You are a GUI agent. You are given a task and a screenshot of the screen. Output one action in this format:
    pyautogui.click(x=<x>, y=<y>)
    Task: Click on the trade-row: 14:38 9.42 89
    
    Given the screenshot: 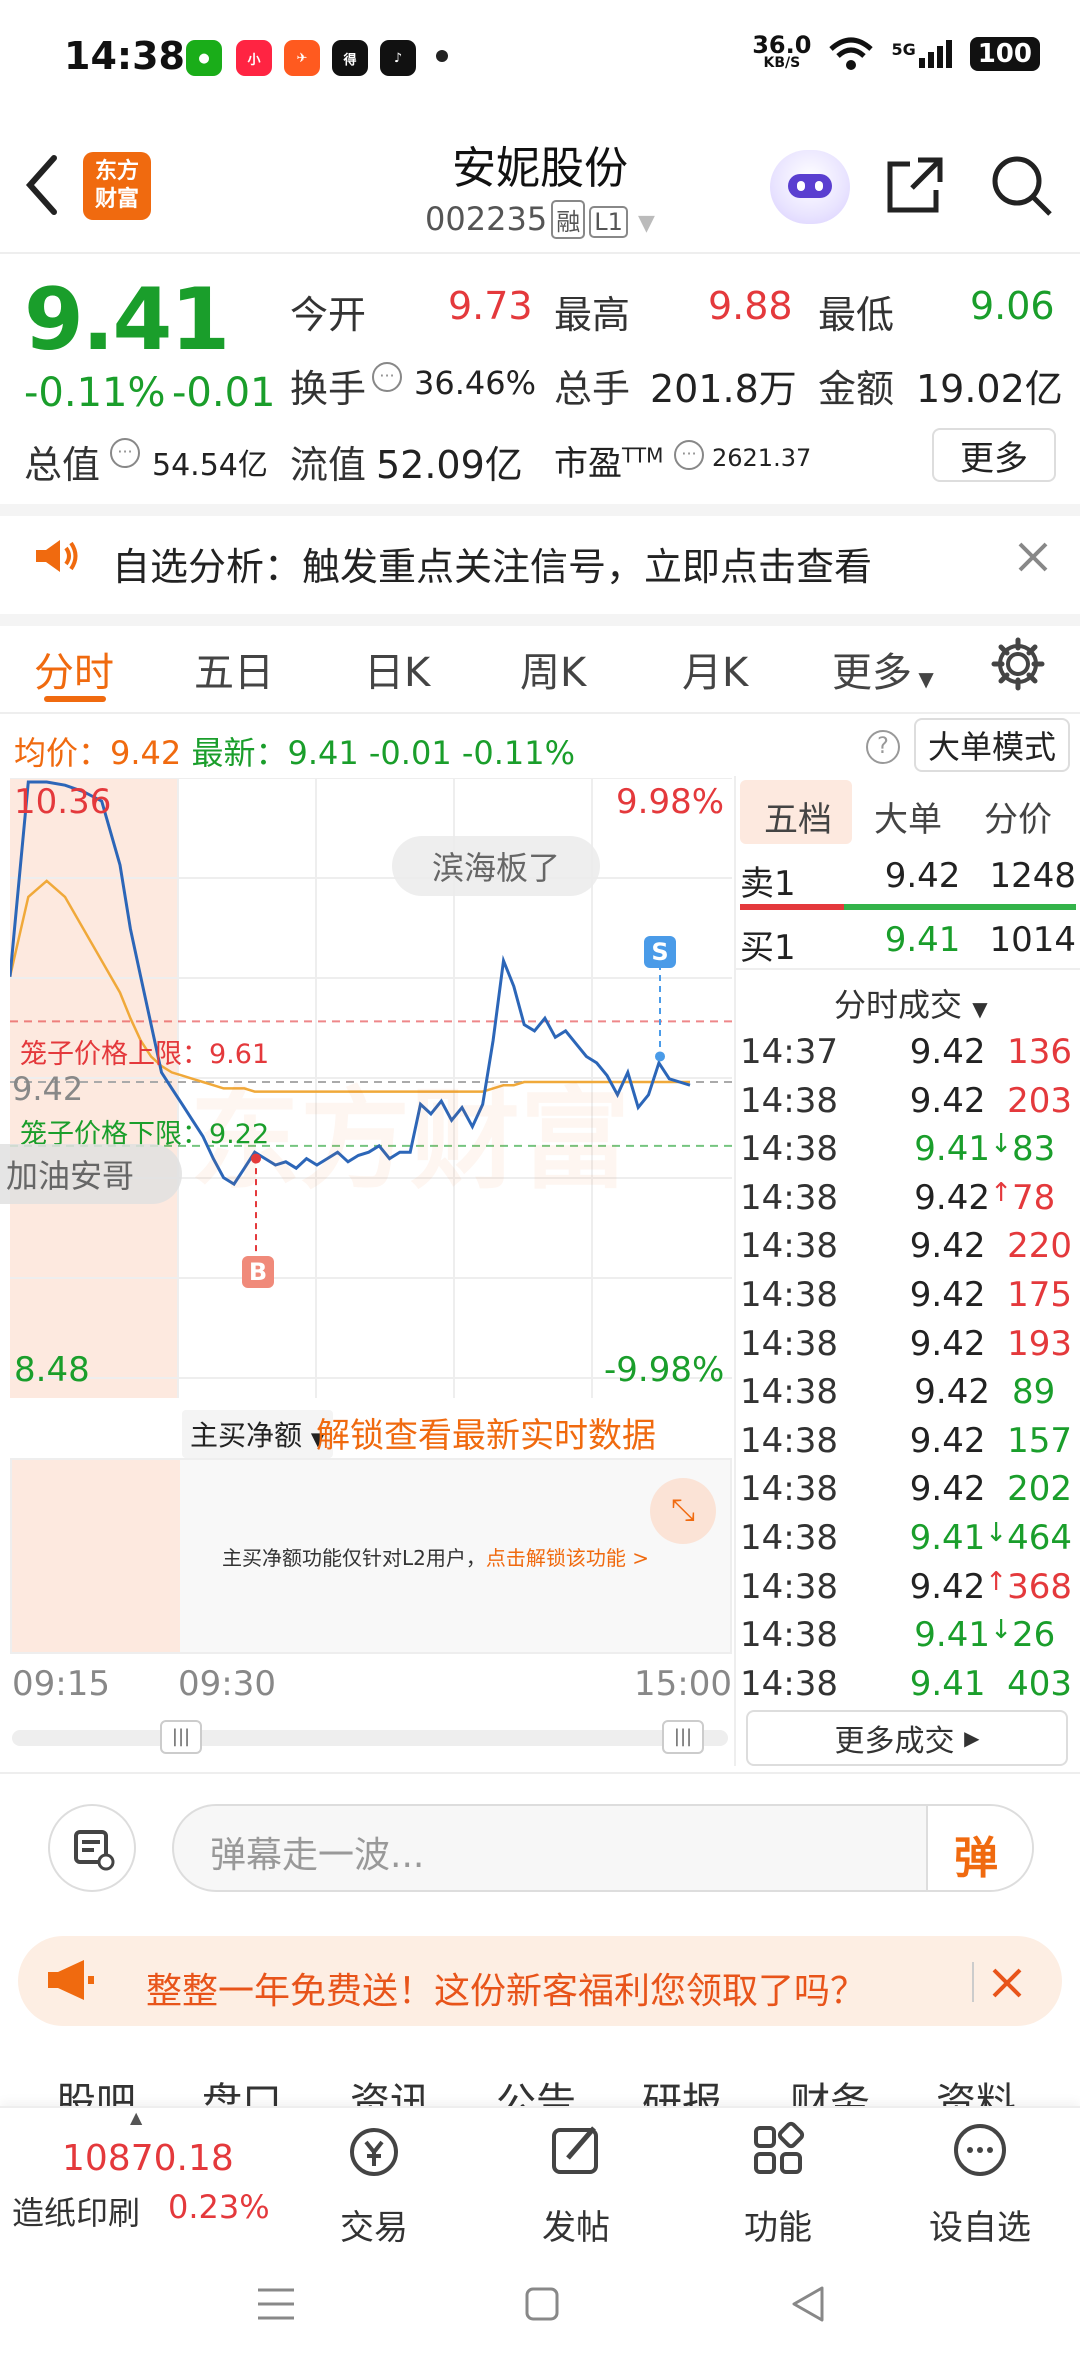 What is the action you would take?
    pyautogui.click(x=898, y=1392)
    